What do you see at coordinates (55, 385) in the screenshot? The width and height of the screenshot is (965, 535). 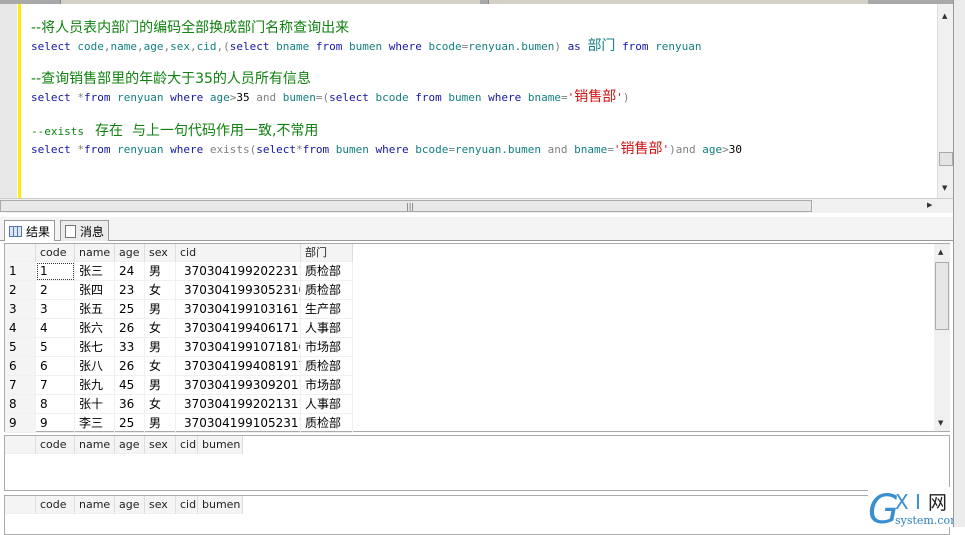 I see `grid-cell: 7` at bounding box center [55, 385].